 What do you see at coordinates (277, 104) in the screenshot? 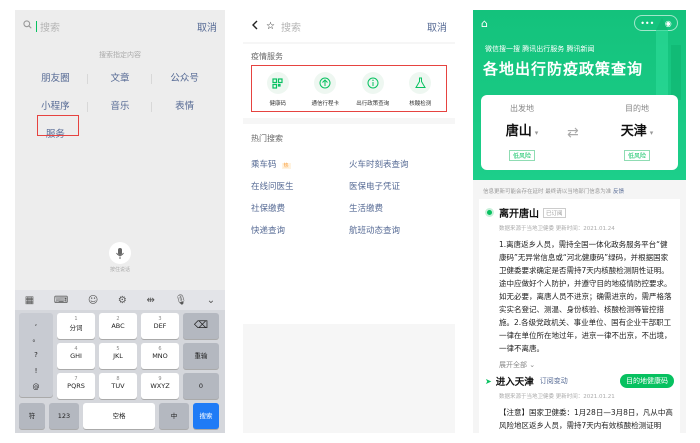
I see `service-label: 健康码` at bounding box center [277, 104].